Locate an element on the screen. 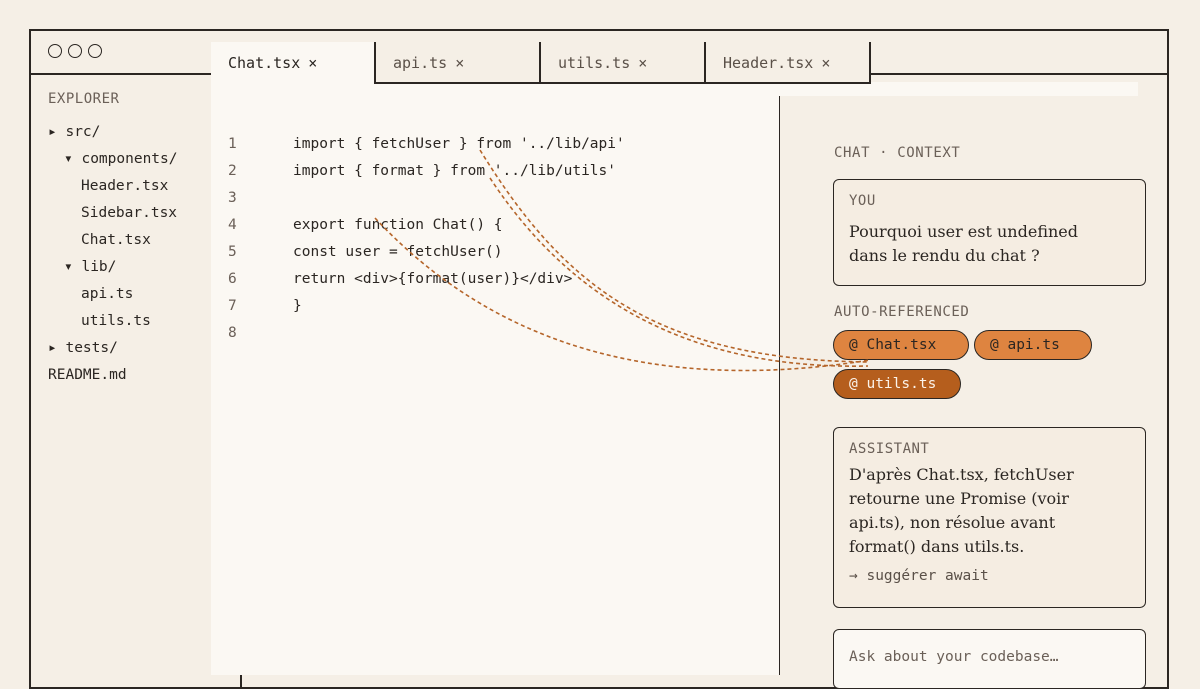 This screenshot has width=1200, height=689. tree-file-api: api.ts is located at coordinates (107, 294).